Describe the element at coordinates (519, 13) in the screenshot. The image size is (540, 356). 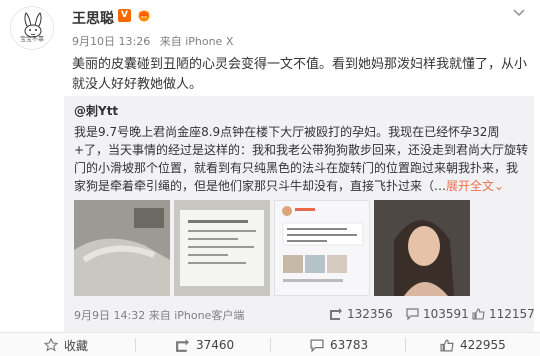
I see `chevron-down-icon` at that location.